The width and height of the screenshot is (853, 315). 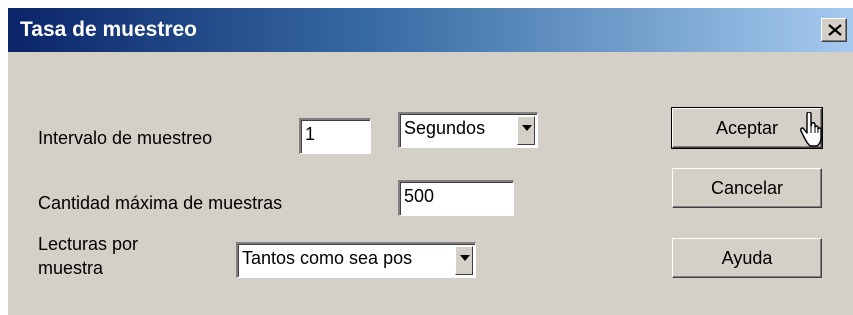 I want to click on readings-label-line2: muestra, so click(x=71, y=268).